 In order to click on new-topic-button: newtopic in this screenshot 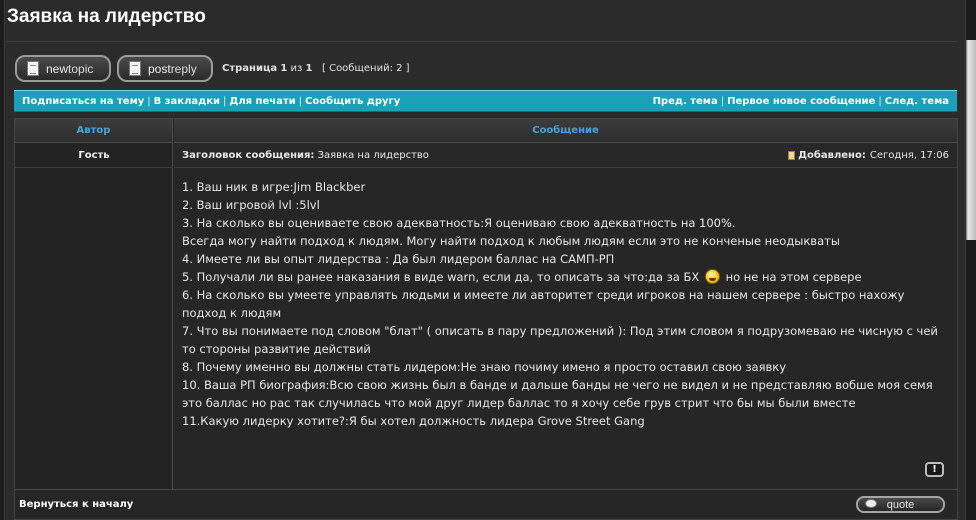, I will do `click(63, 68)`.